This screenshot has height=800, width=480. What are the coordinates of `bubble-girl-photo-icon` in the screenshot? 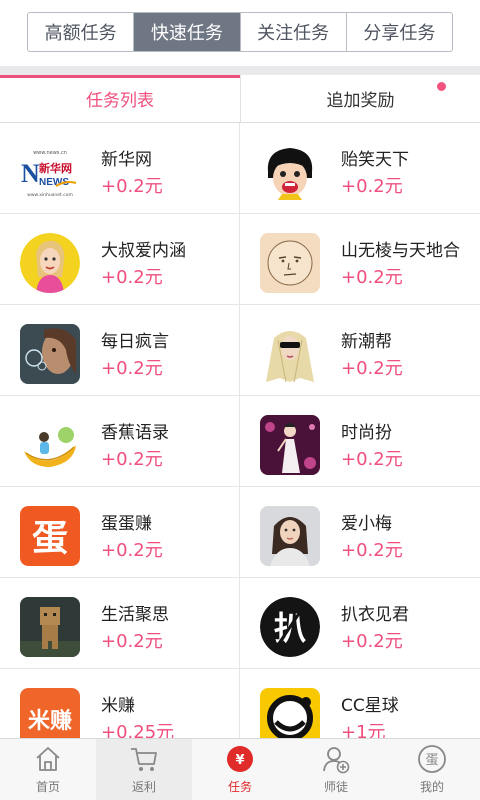 It's located at (50, 354).